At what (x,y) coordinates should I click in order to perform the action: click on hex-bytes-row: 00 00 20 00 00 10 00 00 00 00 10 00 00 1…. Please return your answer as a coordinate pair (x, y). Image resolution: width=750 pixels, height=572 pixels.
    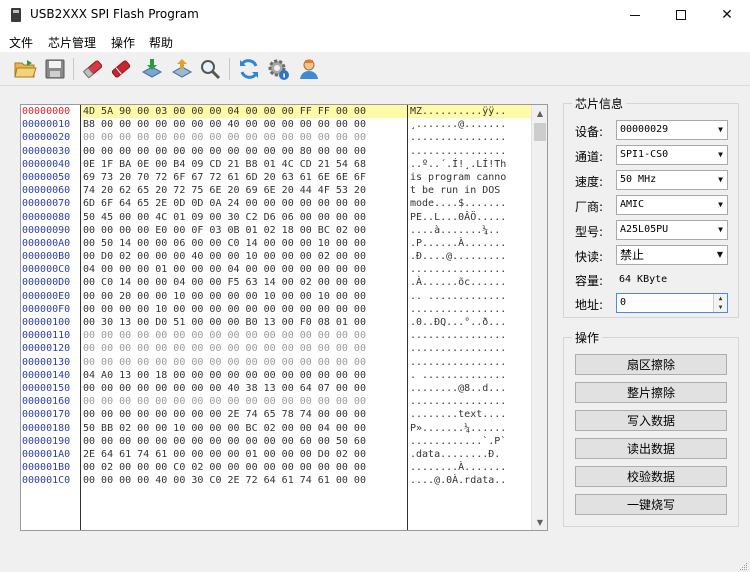
    Looking at the image, I should click on (244, 296).